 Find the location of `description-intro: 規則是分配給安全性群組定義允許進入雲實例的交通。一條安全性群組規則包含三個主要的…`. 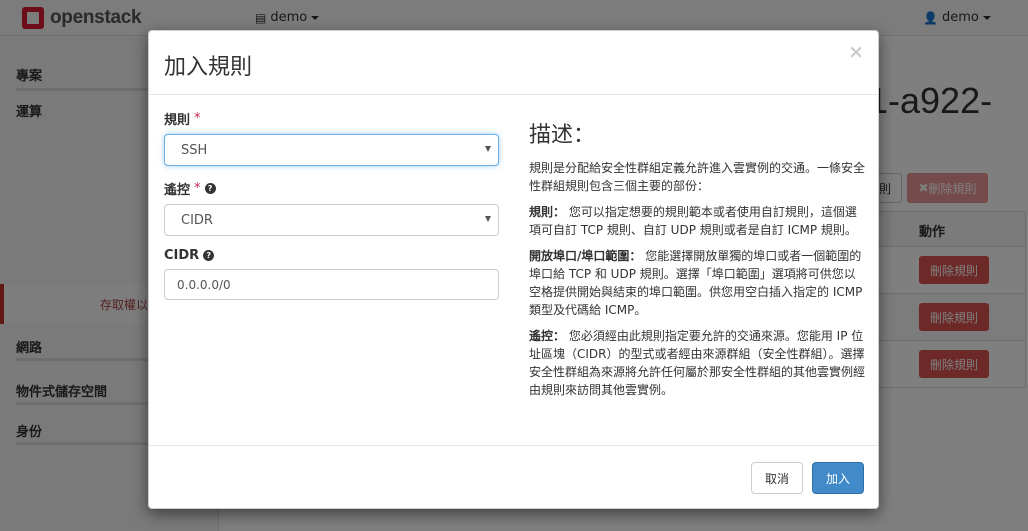

description-intro: 規則是分配給安全性群組定義允許進入雲實例的交通。一條安全性群組規則包含三個主要的… is located at coordinates (697, 177).